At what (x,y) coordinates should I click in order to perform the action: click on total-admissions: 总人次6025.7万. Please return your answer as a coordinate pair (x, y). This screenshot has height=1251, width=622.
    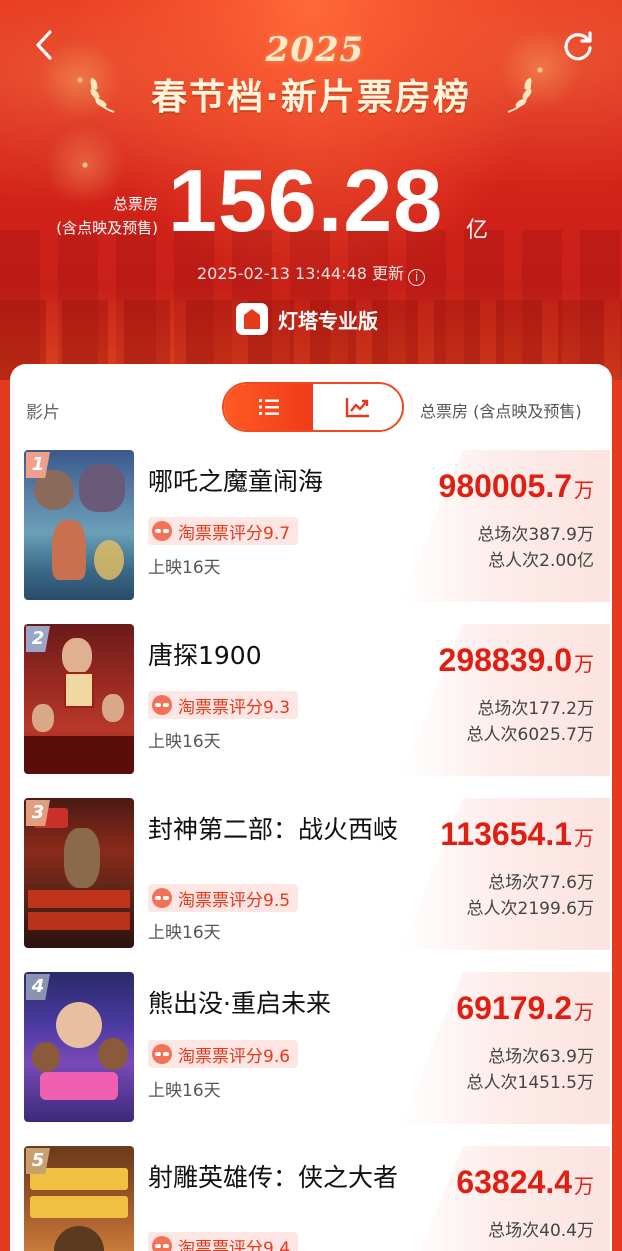
    Looking at the image, I should click on (530, 735).